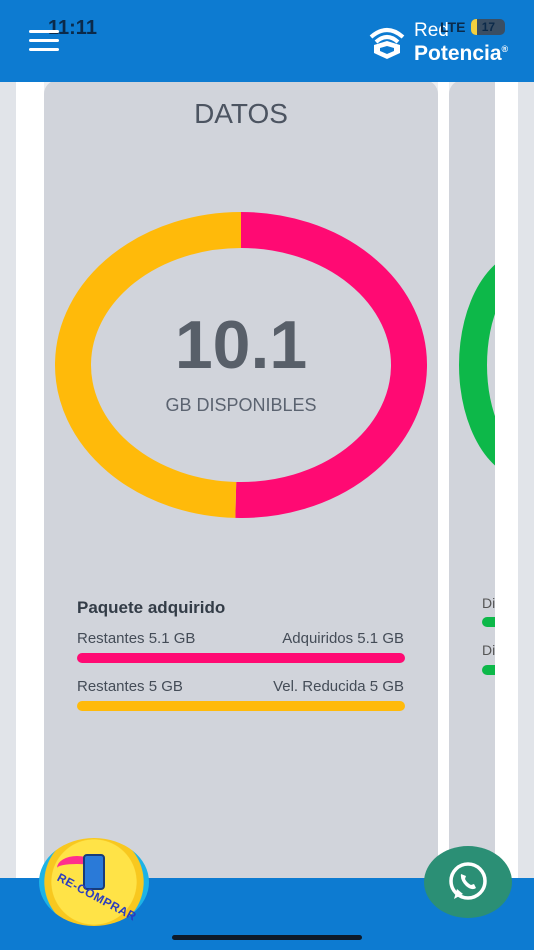 The image size is (534, 950). What do you see at coordinates (387, 43) in the screenshot?
I see `wifi-logo-icon` at bounding box center [387, 43].